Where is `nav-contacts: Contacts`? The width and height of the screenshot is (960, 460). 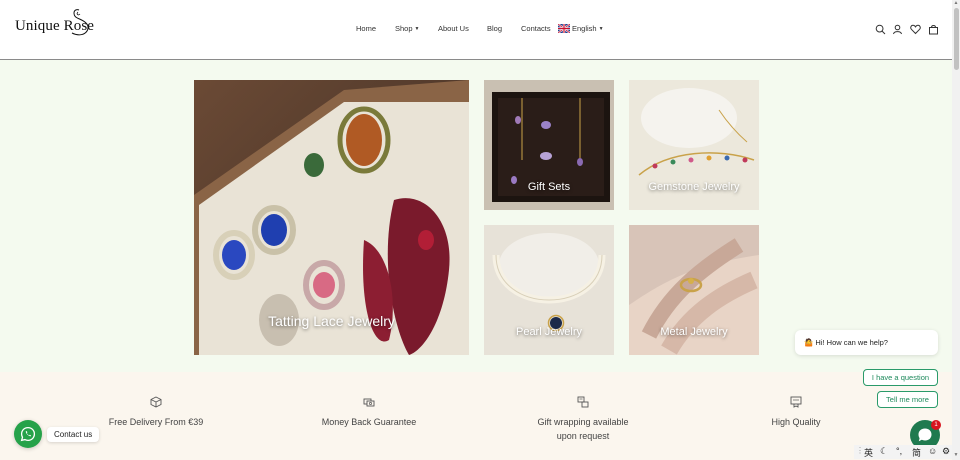
nav-contacts: Contacts is located at coordinates (536, 28).